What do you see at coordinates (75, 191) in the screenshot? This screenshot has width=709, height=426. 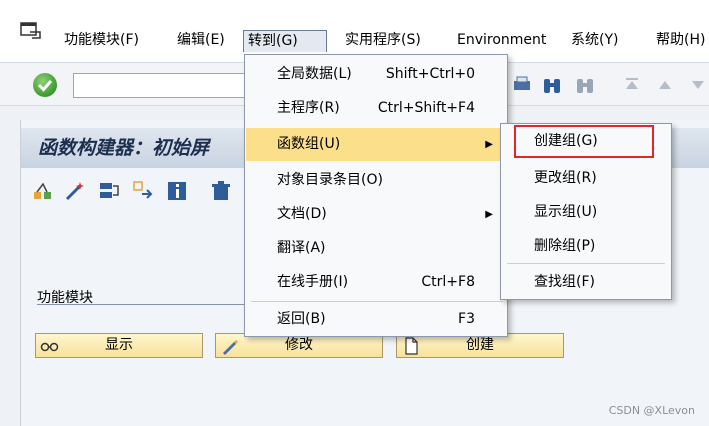 I see `magic-wand-icon` at bounding box center [75, 191].